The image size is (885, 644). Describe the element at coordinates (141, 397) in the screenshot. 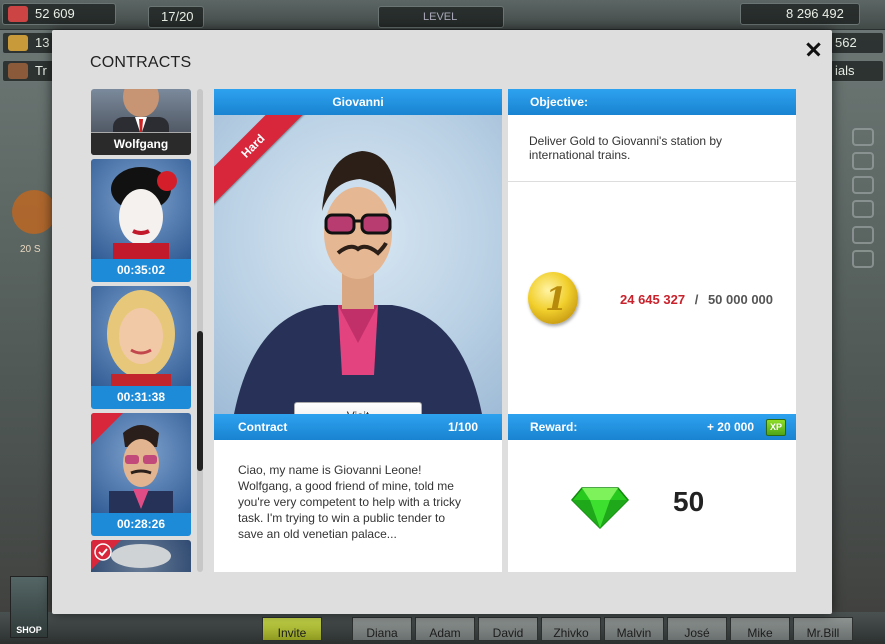

I see `contractor-timer: 00:31:38` at that location.